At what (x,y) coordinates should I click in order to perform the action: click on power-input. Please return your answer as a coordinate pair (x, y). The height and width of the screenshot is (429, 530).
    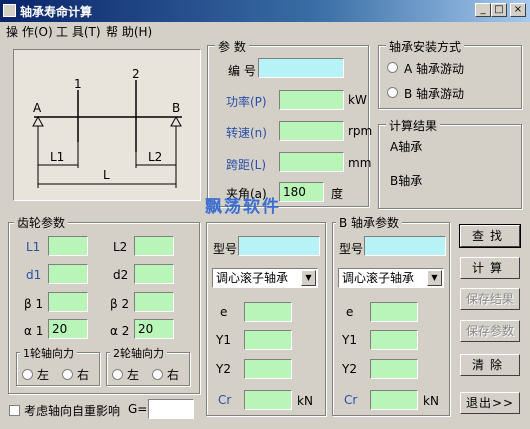
    Looking at the image, I should click on (311, 100).